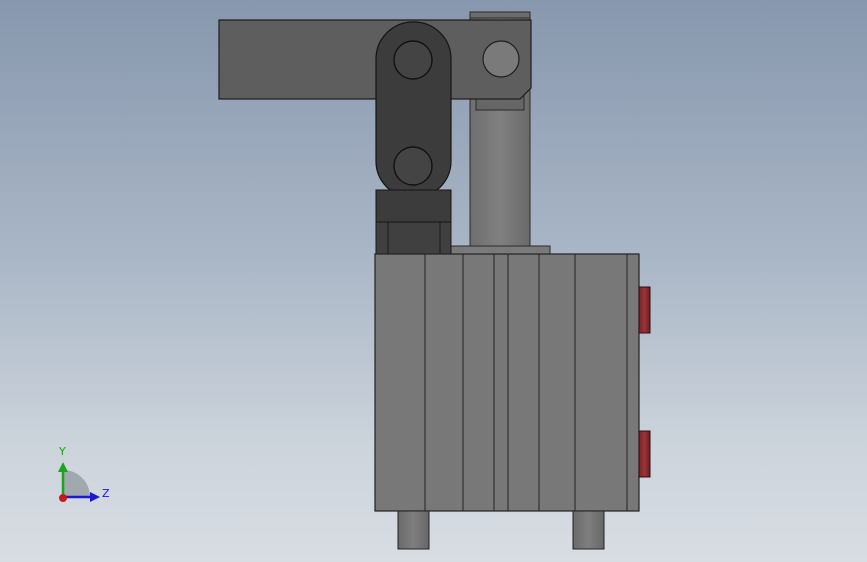  What do you see at coordinates (413, 122) in the screenshot?
I see `toggle-link` at bounding box center [413, 122].